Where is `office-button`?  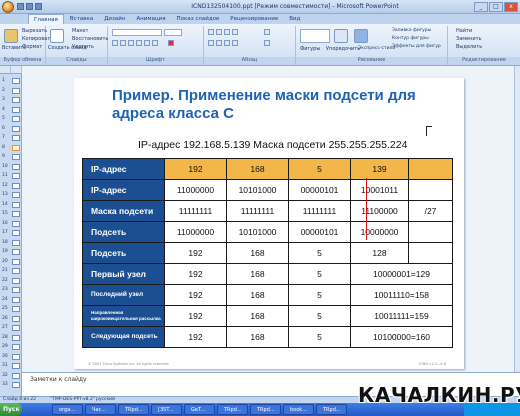 office-button is located at coordinates (8, 7).